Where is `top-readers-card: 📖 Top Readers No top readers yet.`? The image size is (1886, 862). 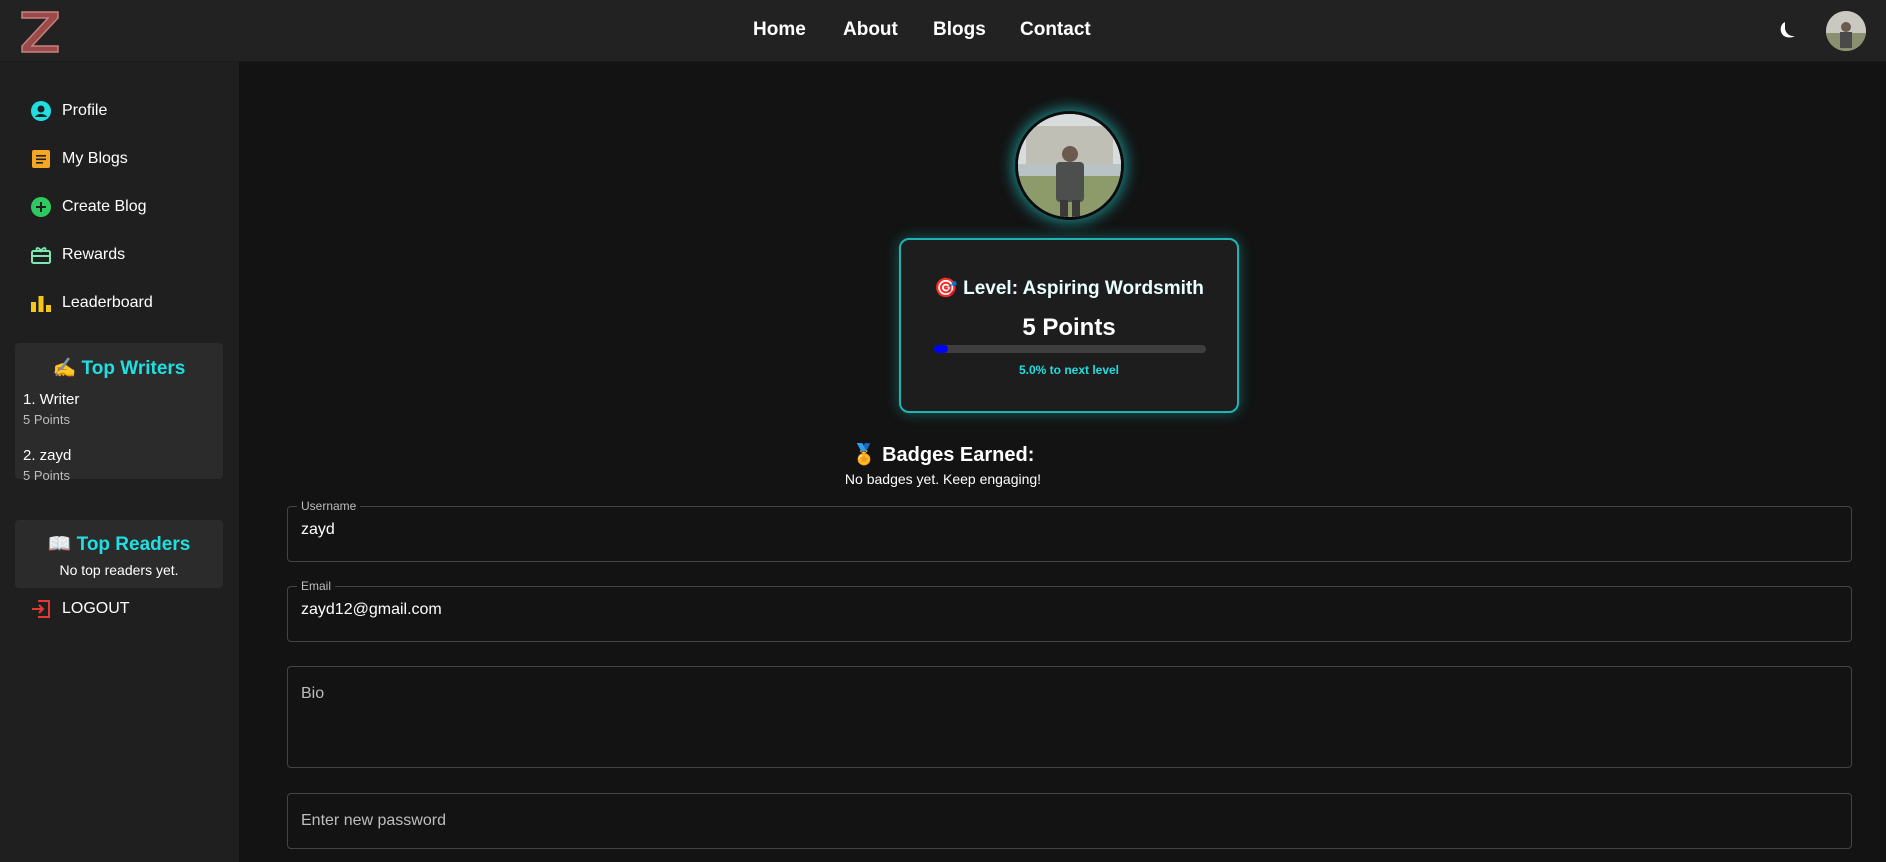 top-readers-card: 📖 Top Readers No top readers yet. is located at coordinates (119, 554).